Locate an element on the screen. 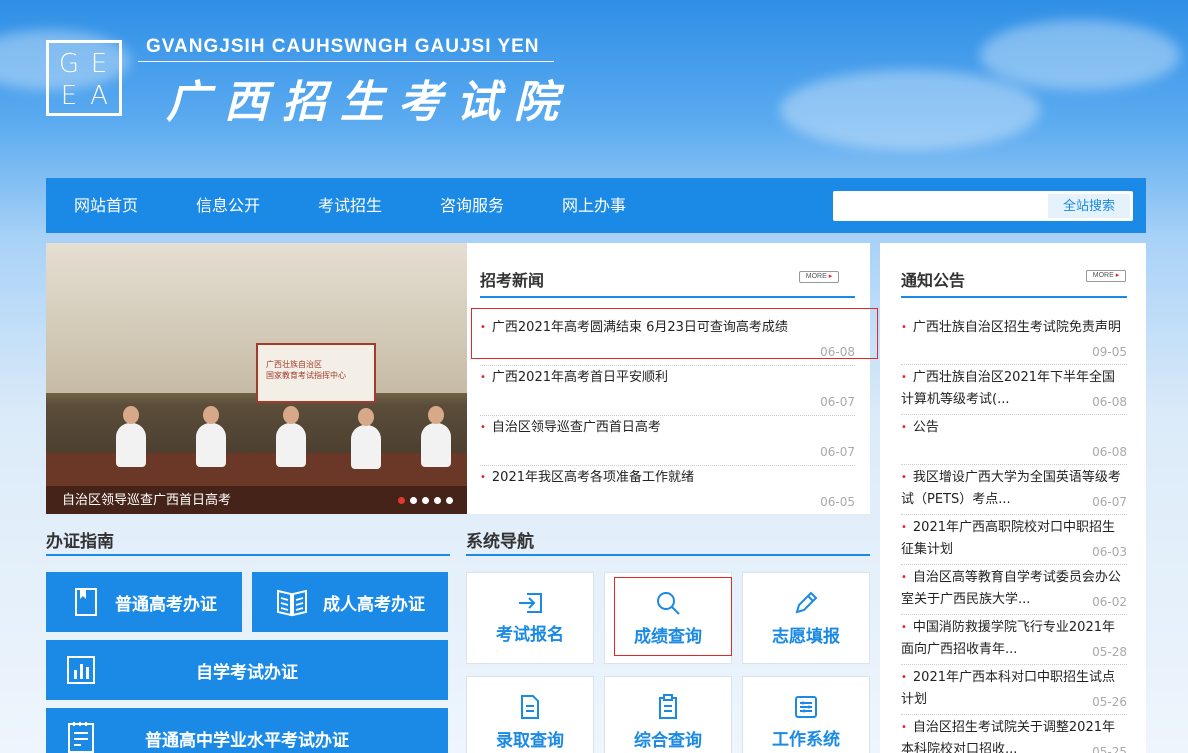 The height and width of the screenshot is (753, 1188). notice-panel-title: 通知公告 is located at coordinates (933, 280).